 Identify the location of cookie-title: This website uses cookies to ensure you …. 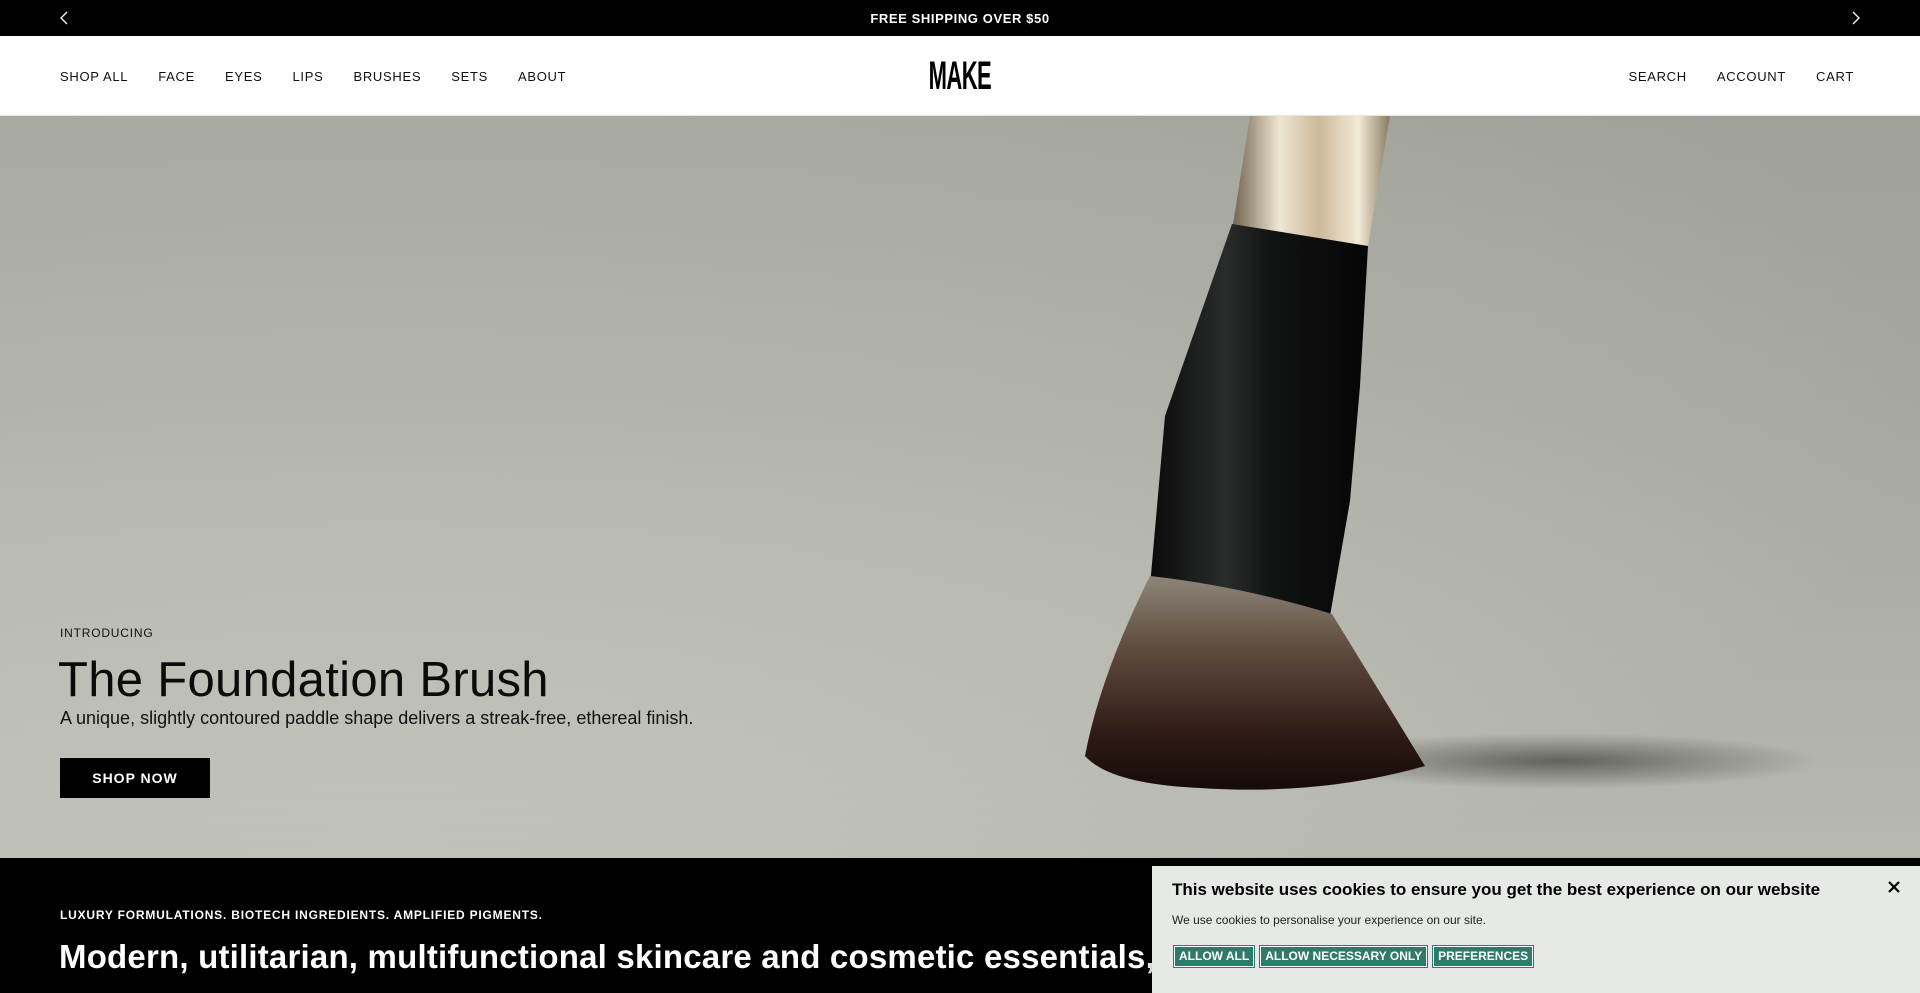
(1496, 889).